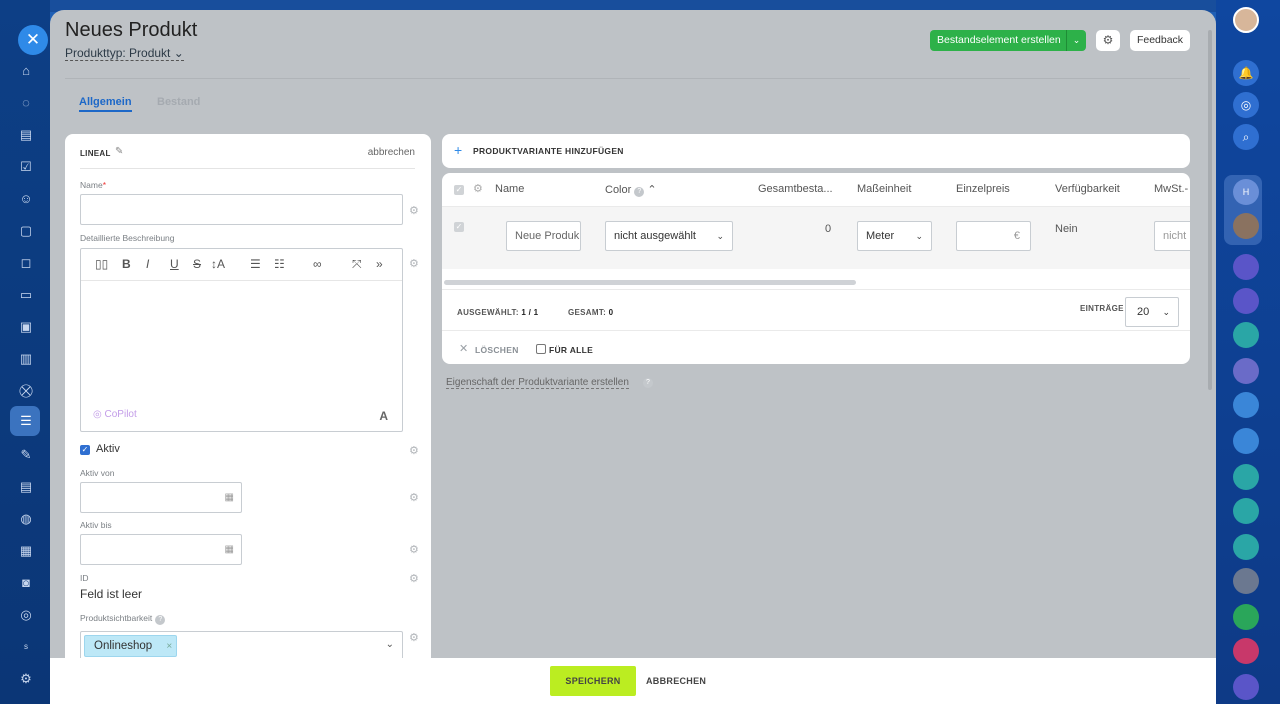  Describe the element at coordinates (161, 497) in the screenshot. I see `active-from-input: ▦` at that location.